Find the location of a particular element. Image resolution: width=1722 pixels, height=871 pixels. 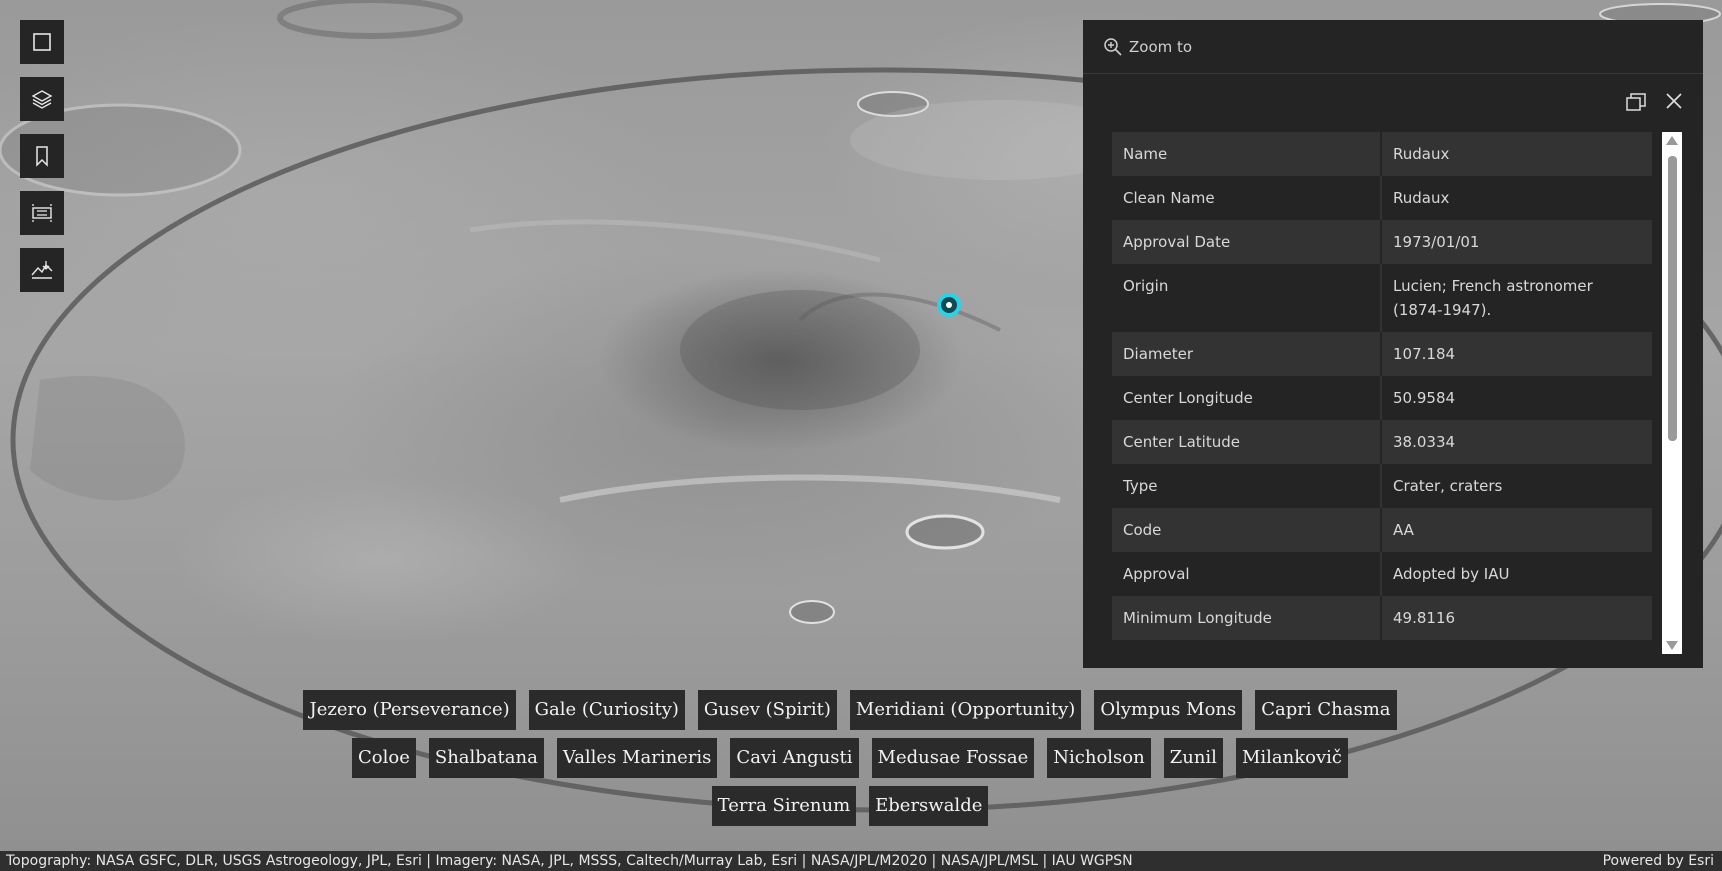

table-row: Code AA is located at coordinates (1382, 530).